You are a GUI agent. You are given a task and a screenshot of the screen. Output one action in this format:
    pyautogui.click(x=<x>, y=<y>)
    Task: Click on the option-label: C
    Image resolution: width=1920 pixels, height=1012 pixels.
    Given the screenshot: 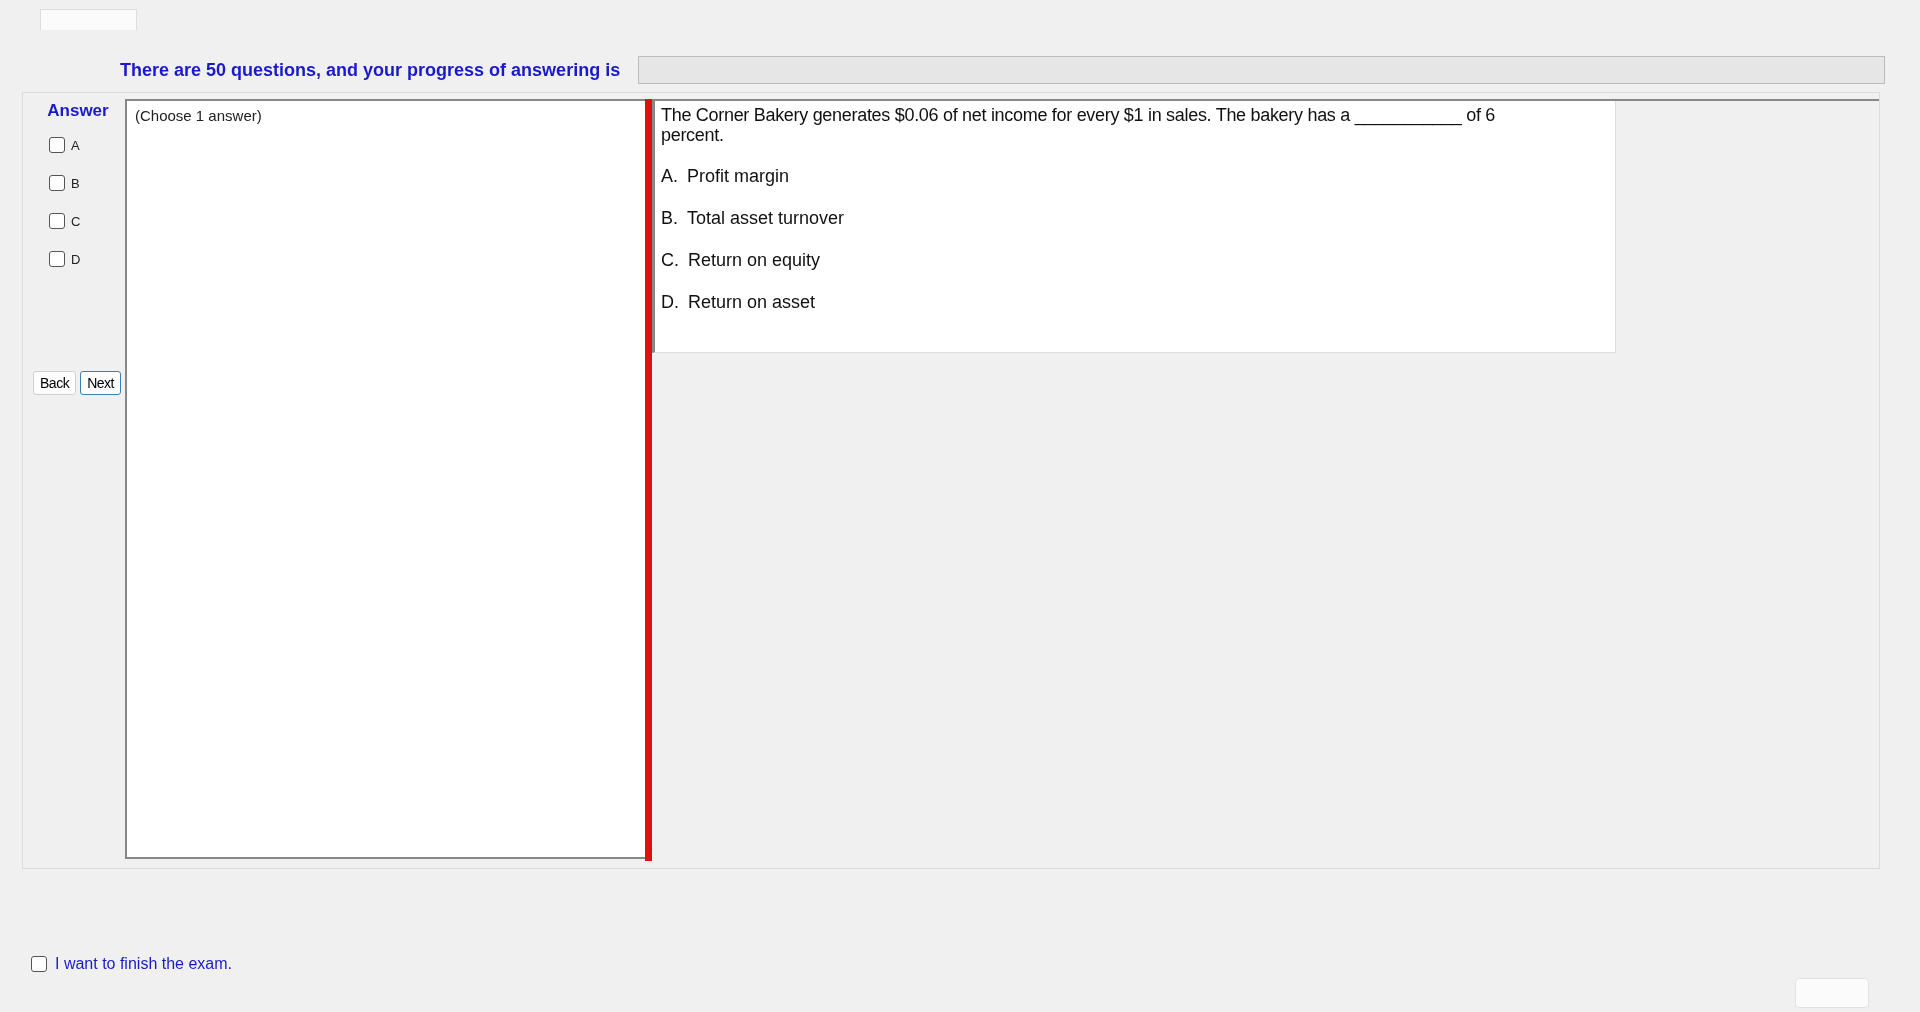 What is the action you would take?
    pyautogui.click(x=76, y=221)
    